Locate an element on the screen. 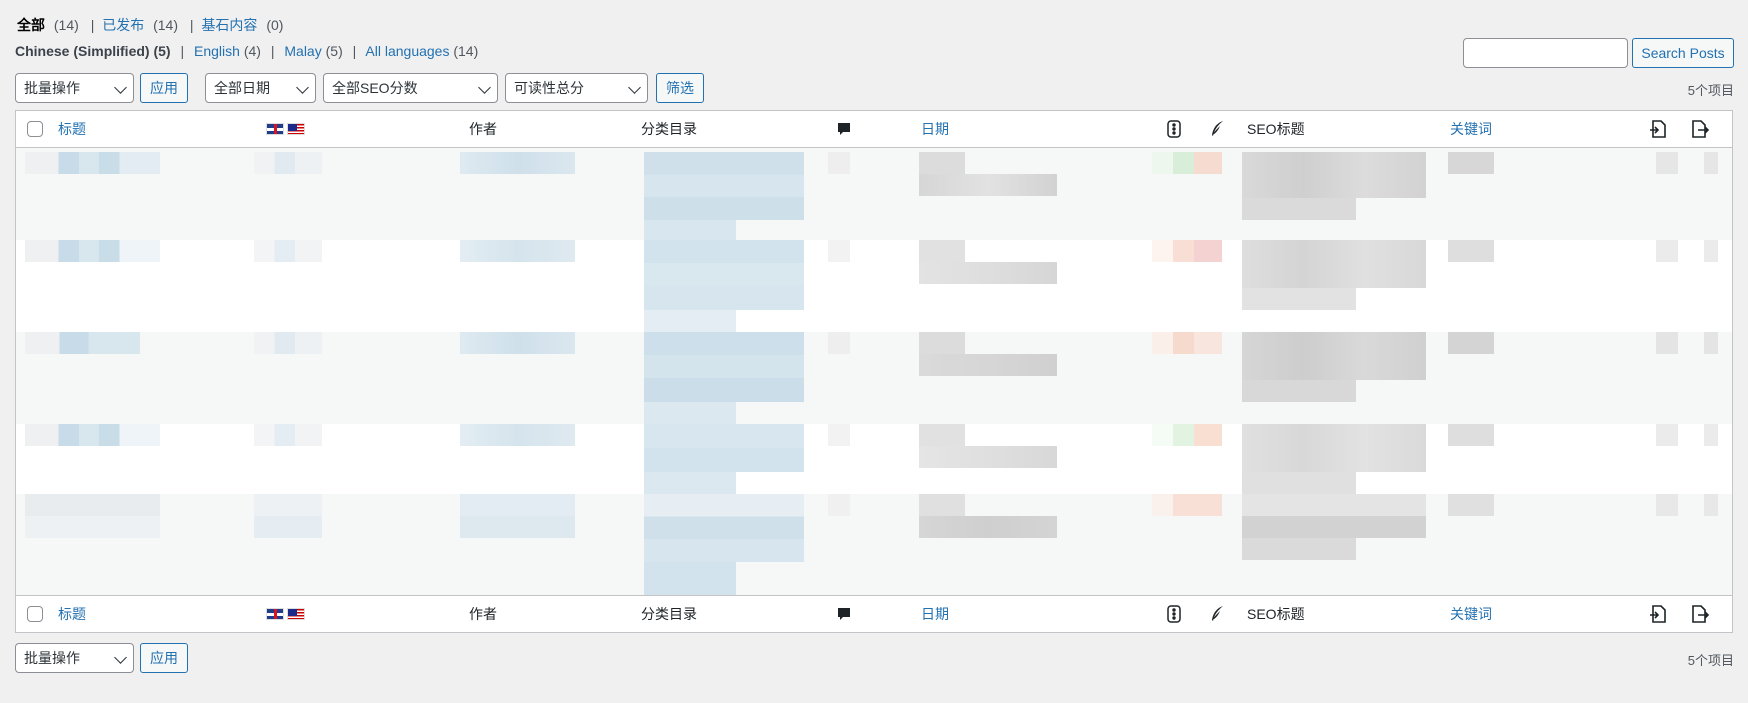 The image size is (1748, 703). my-flag-icon is located at coordinates (296, 614).